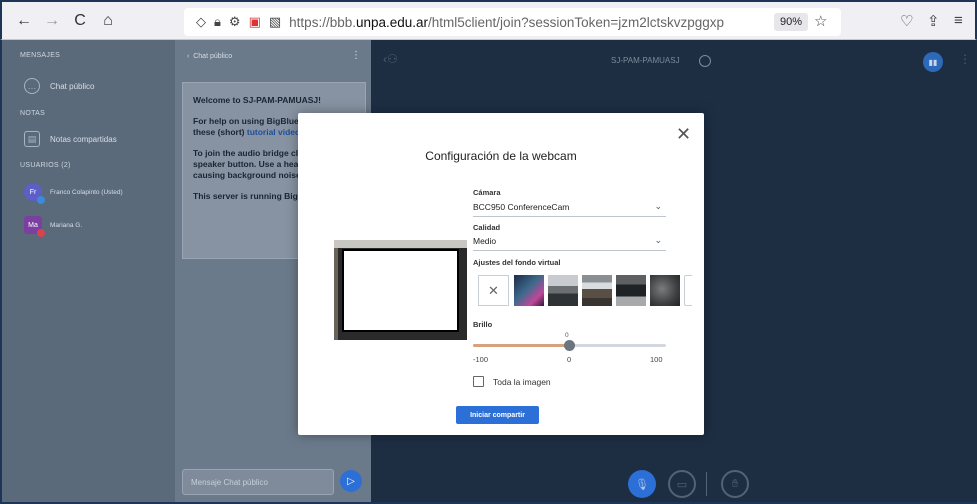  Describe the element at coordinates (529, 290) in the screenshot. I see `background-option-aurora` at that location.